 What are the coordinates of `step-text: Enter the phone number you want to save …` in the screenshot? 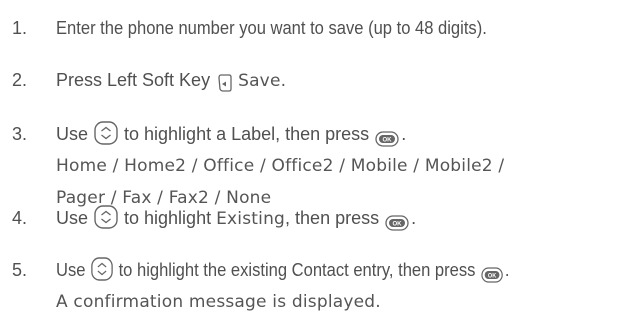 It's located at (290, 28).